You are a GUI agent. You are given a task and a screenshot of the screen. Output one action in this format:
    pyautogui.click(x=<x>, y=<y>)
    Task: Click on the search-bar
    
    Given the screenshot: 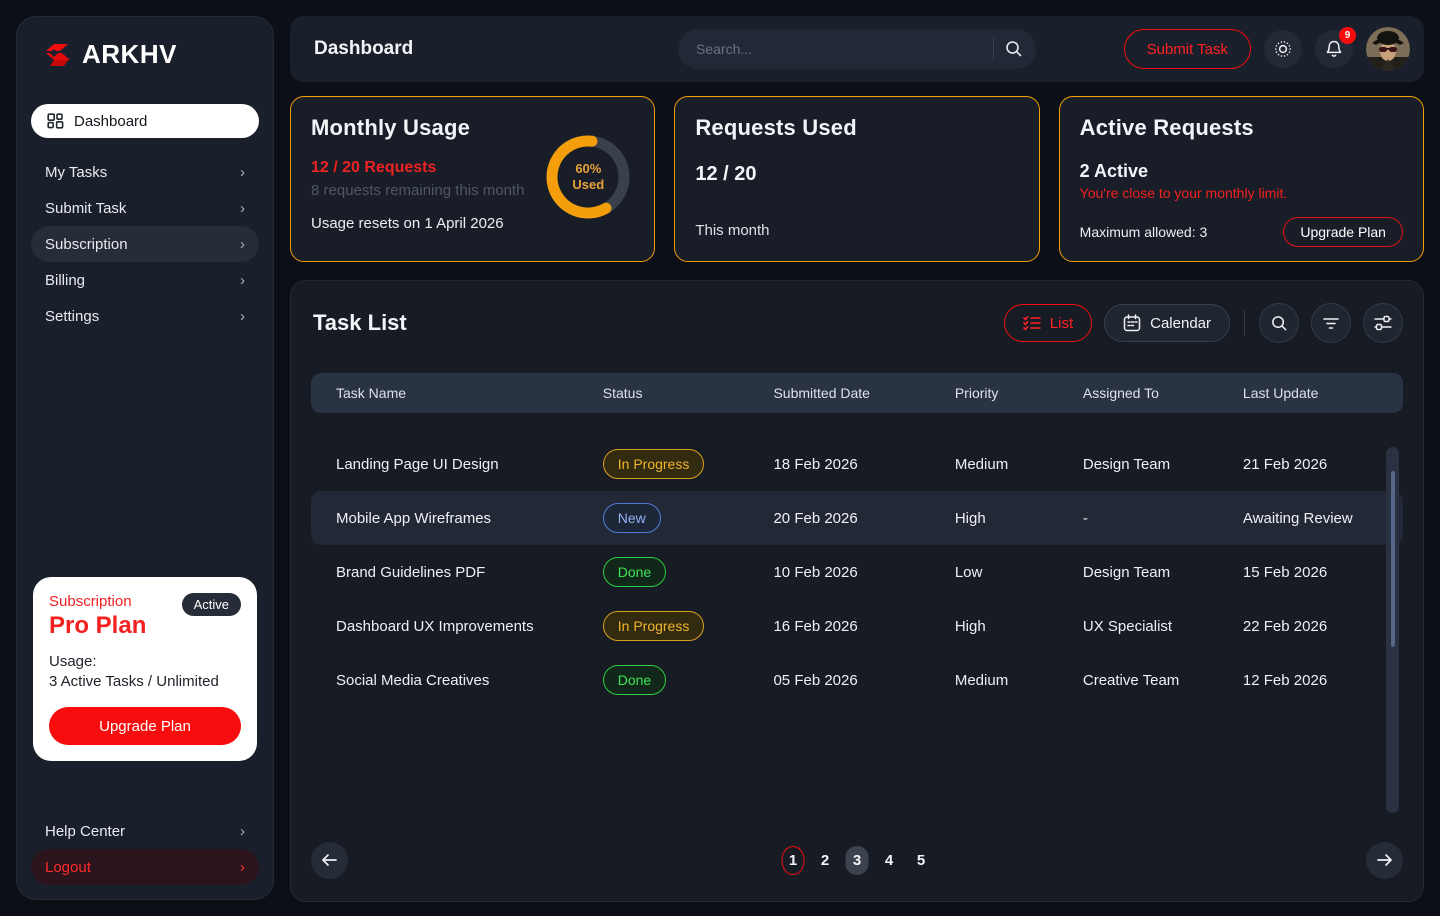 What is the action you would take?
    pyautogui.click(x=857, y=49)
    